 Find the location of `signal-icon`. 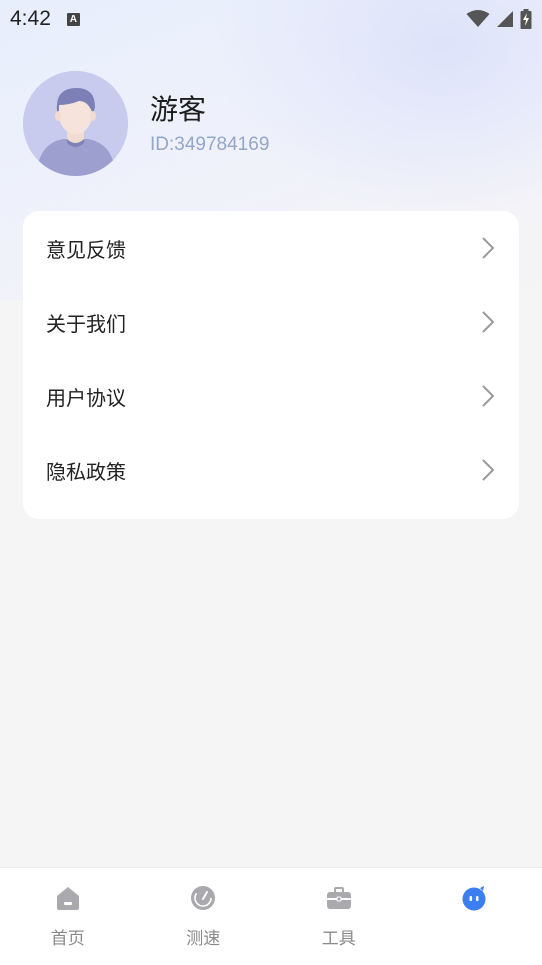

signal-icon is located at coordinates (505, 19).